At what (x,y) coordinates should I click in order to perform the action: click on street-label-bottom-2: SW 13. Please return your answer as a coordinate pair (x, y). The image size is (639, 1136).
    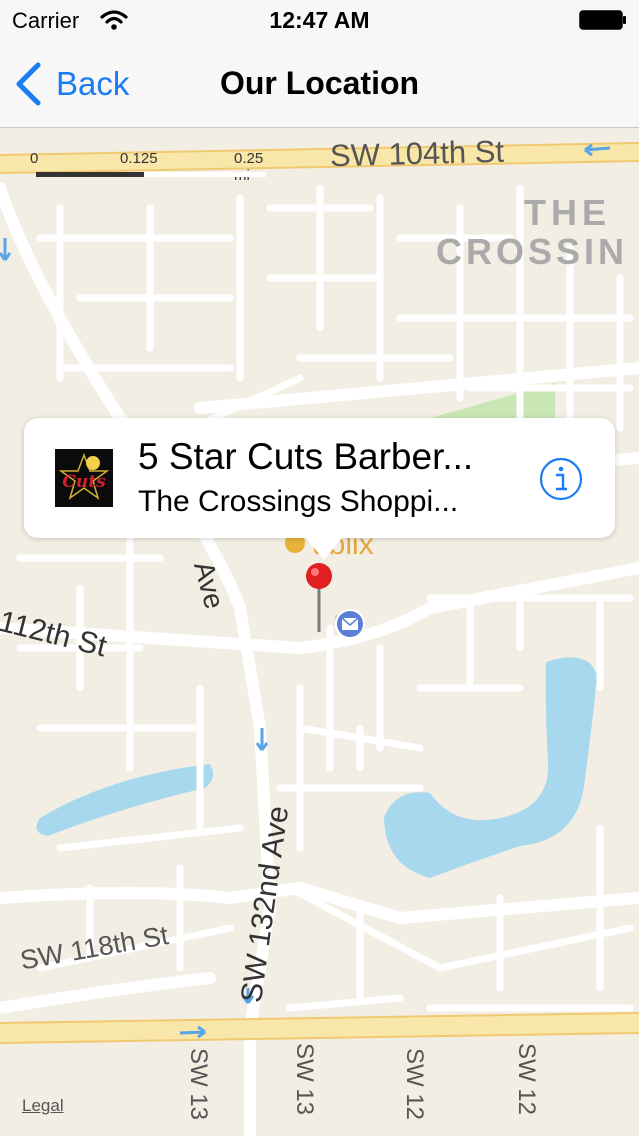
    Looking at the image, I should click on (304, 1079).